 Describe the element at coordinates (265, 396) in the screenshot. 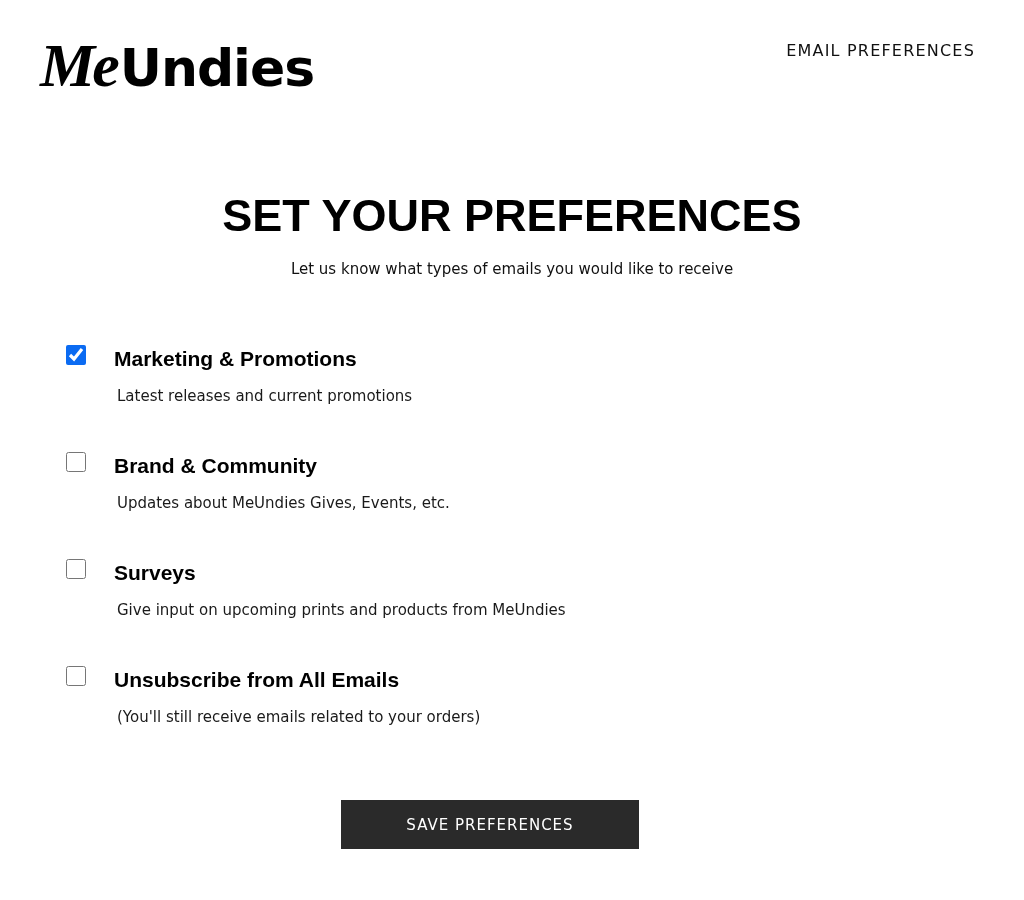

I see `preference-description: Latest releases and current promotions` at that location.